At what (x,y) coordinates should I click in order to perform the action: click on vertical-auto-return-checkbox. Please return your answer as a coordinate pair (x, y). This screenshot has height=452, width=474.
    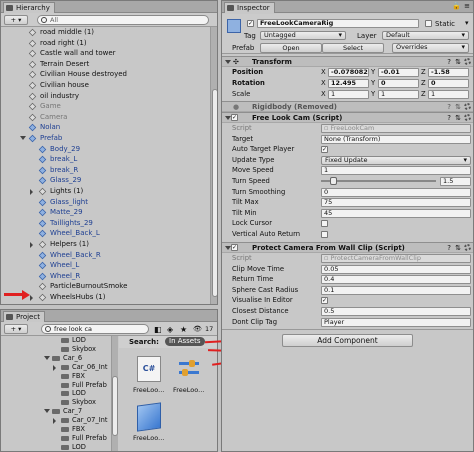
    Looking at the image, I should click on (324, 234).